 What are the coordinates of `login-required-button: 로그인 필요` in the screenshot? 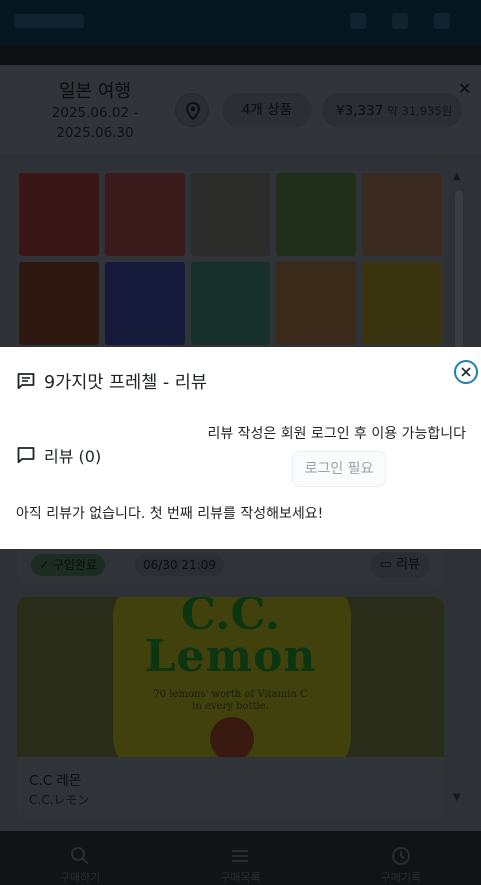 It's located at (339, 469).